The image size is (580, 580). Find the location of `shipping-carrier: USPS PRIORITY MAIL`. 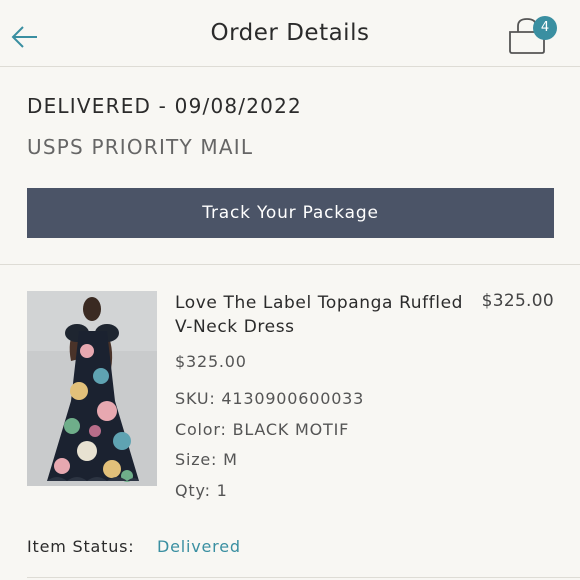

shipping-carrier: USPS PRIORITY MAIL is located at coordinates (140, 147).